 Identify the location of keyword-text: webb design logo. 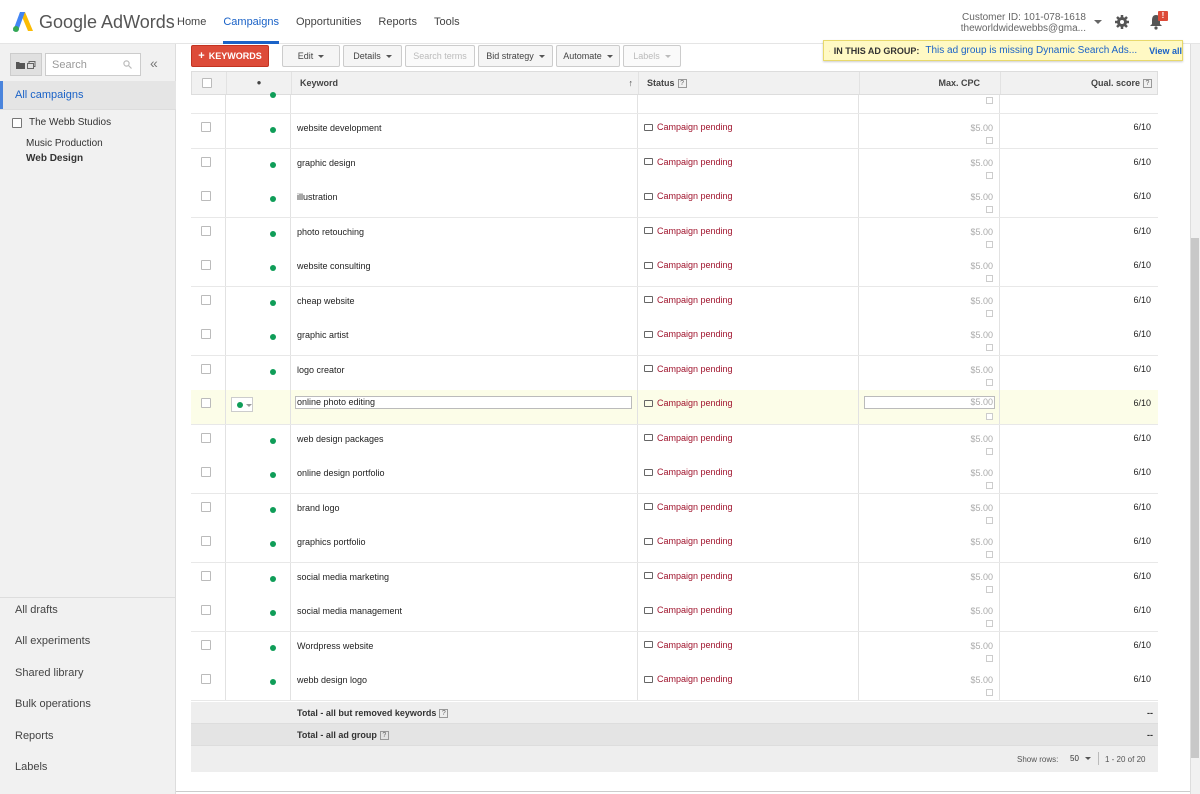
(332, 680).